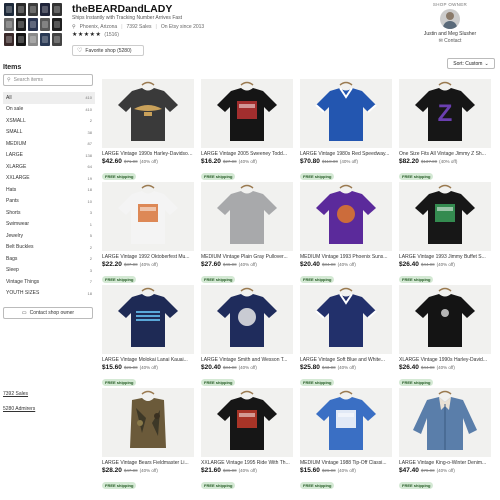 The width and height of the screenshot is (500, 500). What do you see at coordinates (49, 294) in the screenshot?
I see `sidebar-category-youth-sizes: YOUTH SIZES 18` at bounding box center [49, 294].